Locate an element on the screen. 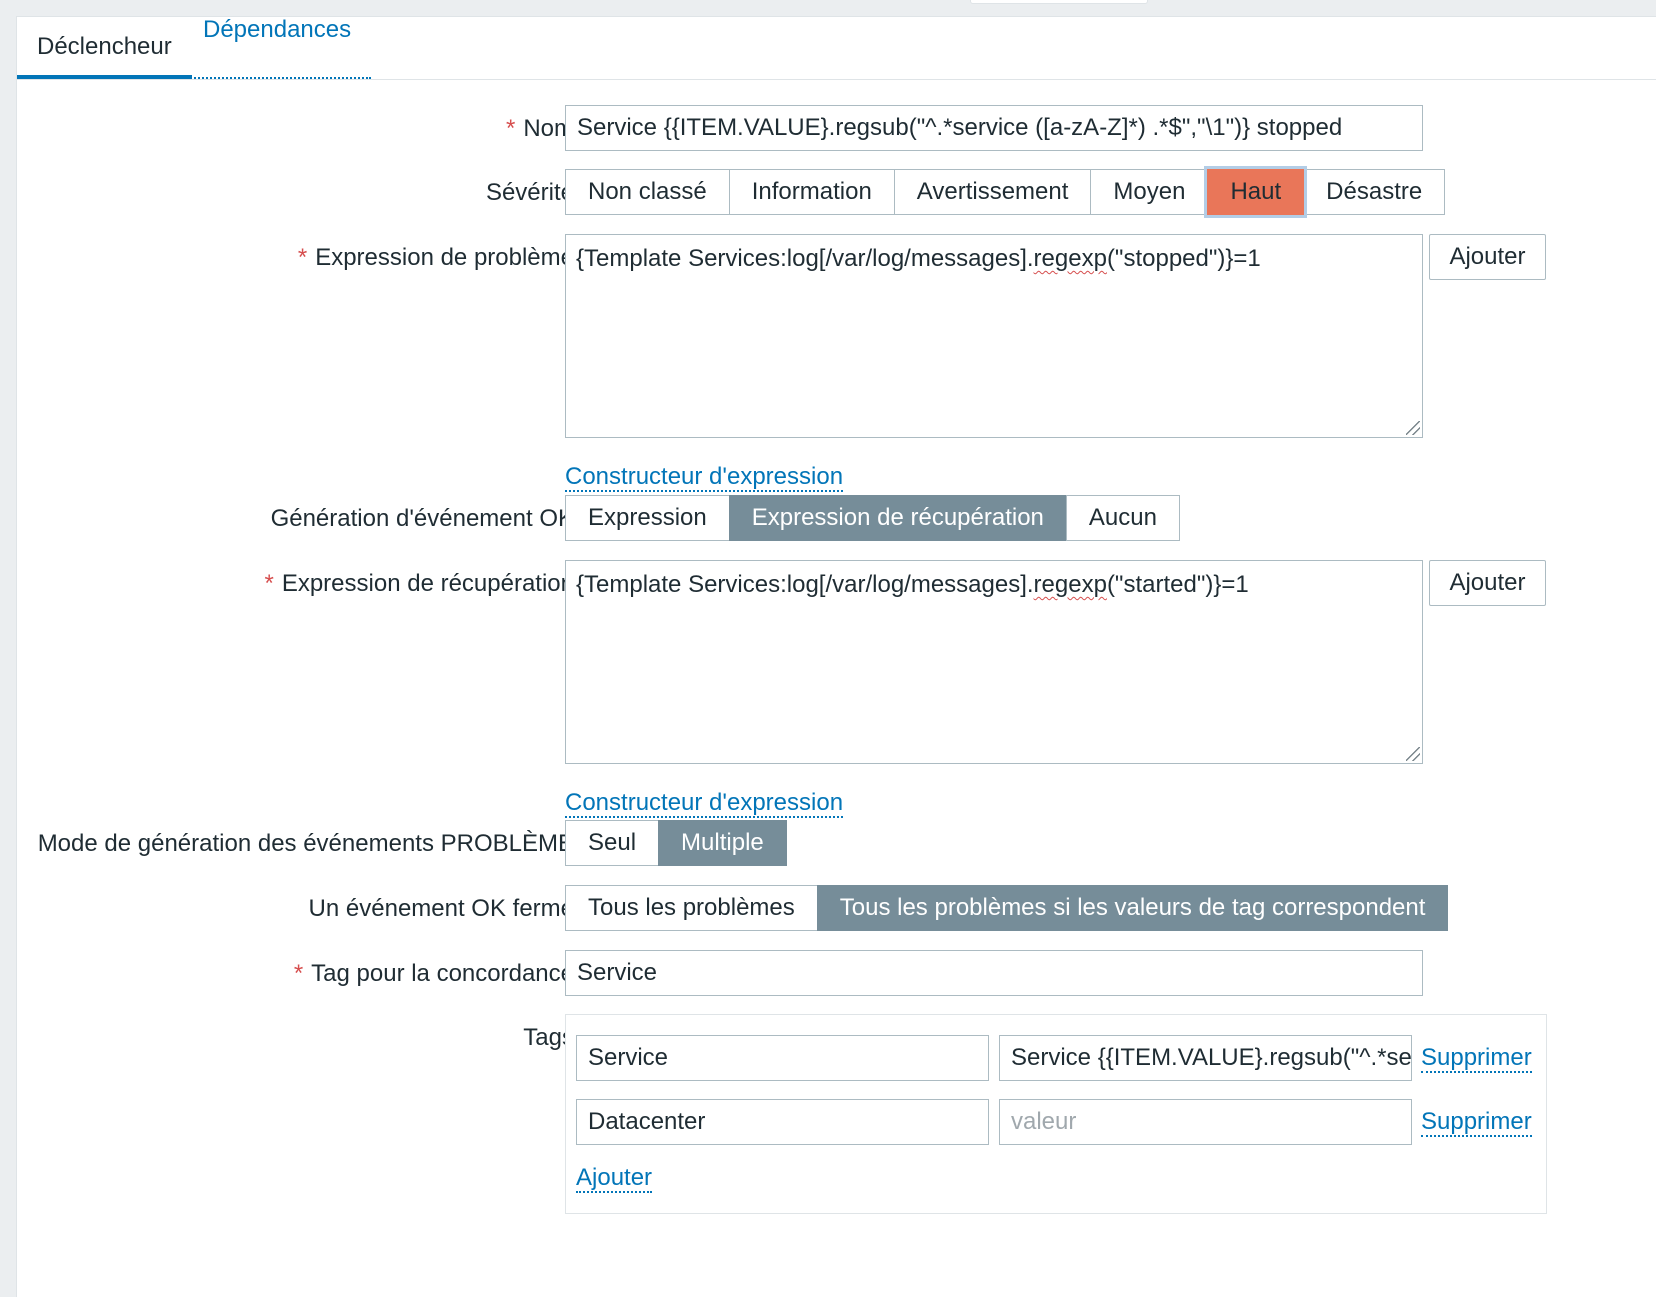  match-tag-label: * Tag pour la concordance is located at coordinates (434, 974).